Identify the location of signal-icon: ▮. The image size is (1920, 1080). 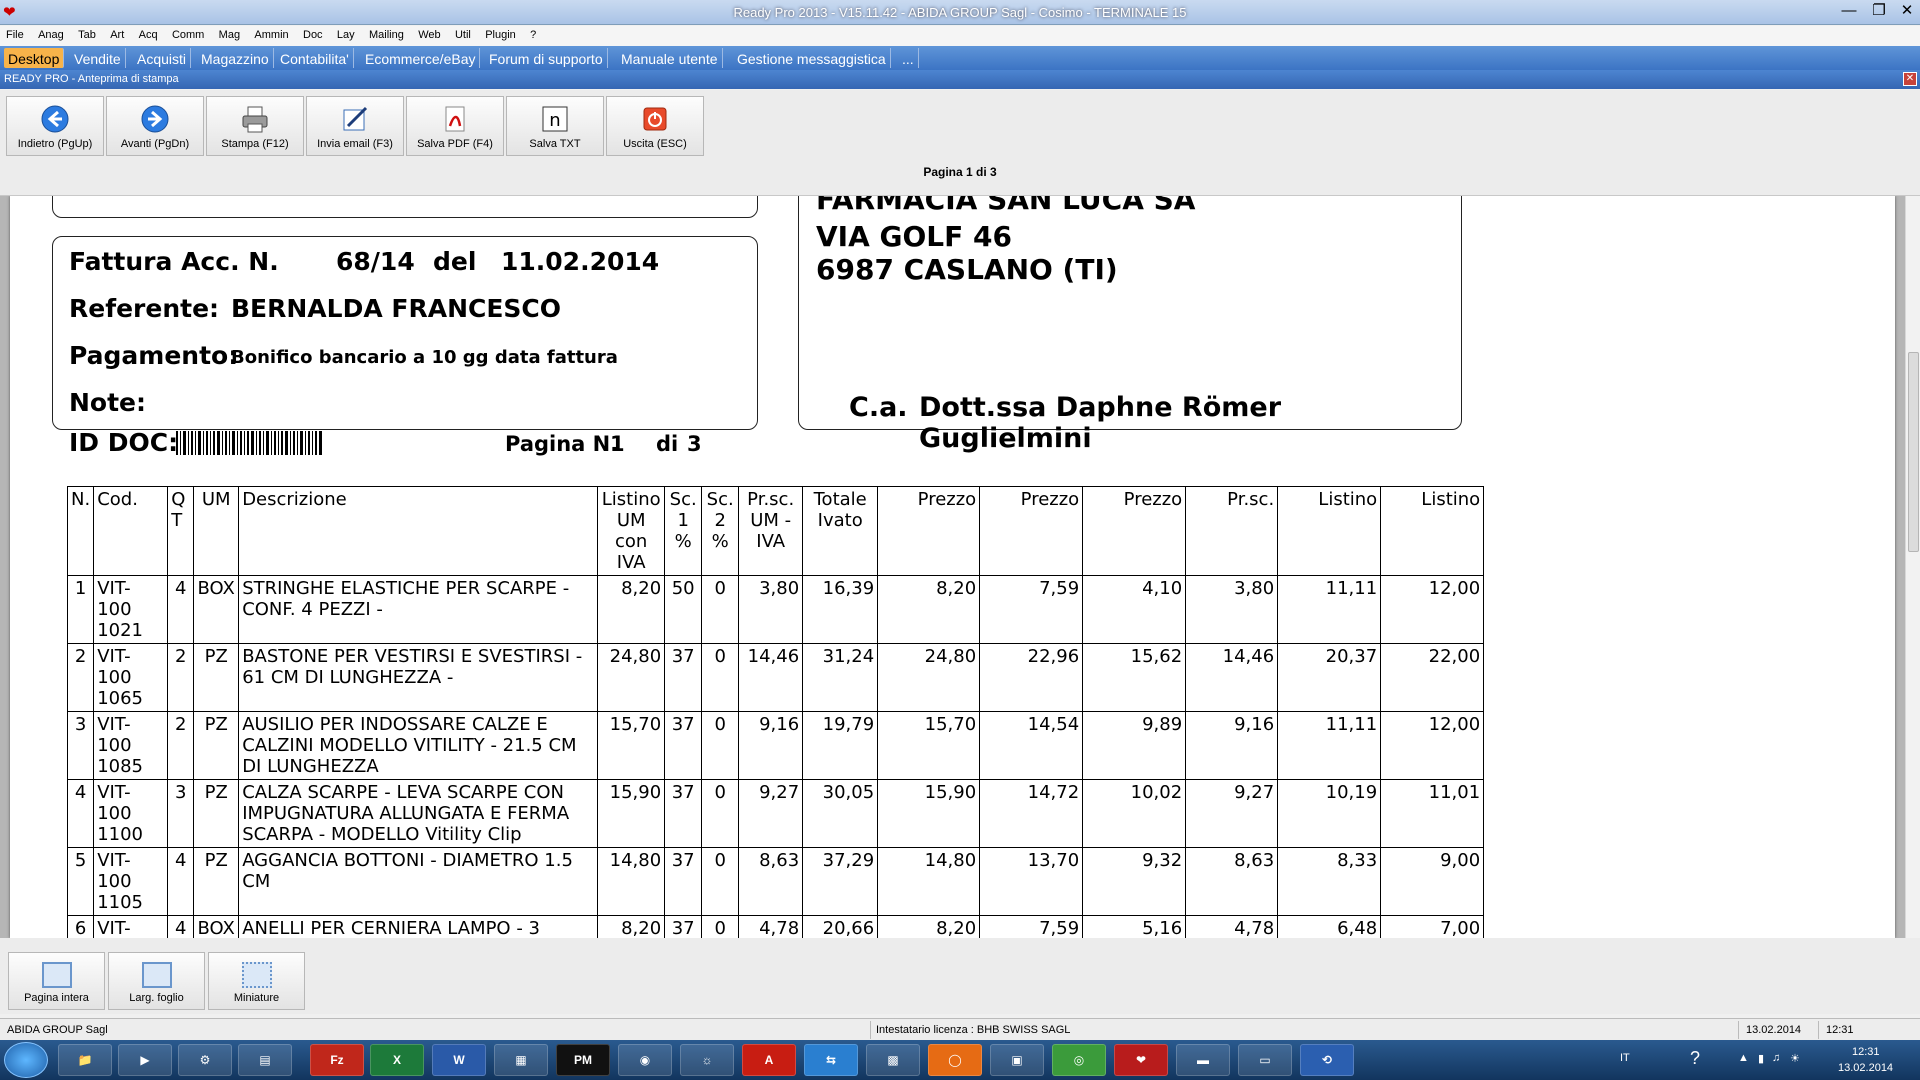
(1761, 1058).